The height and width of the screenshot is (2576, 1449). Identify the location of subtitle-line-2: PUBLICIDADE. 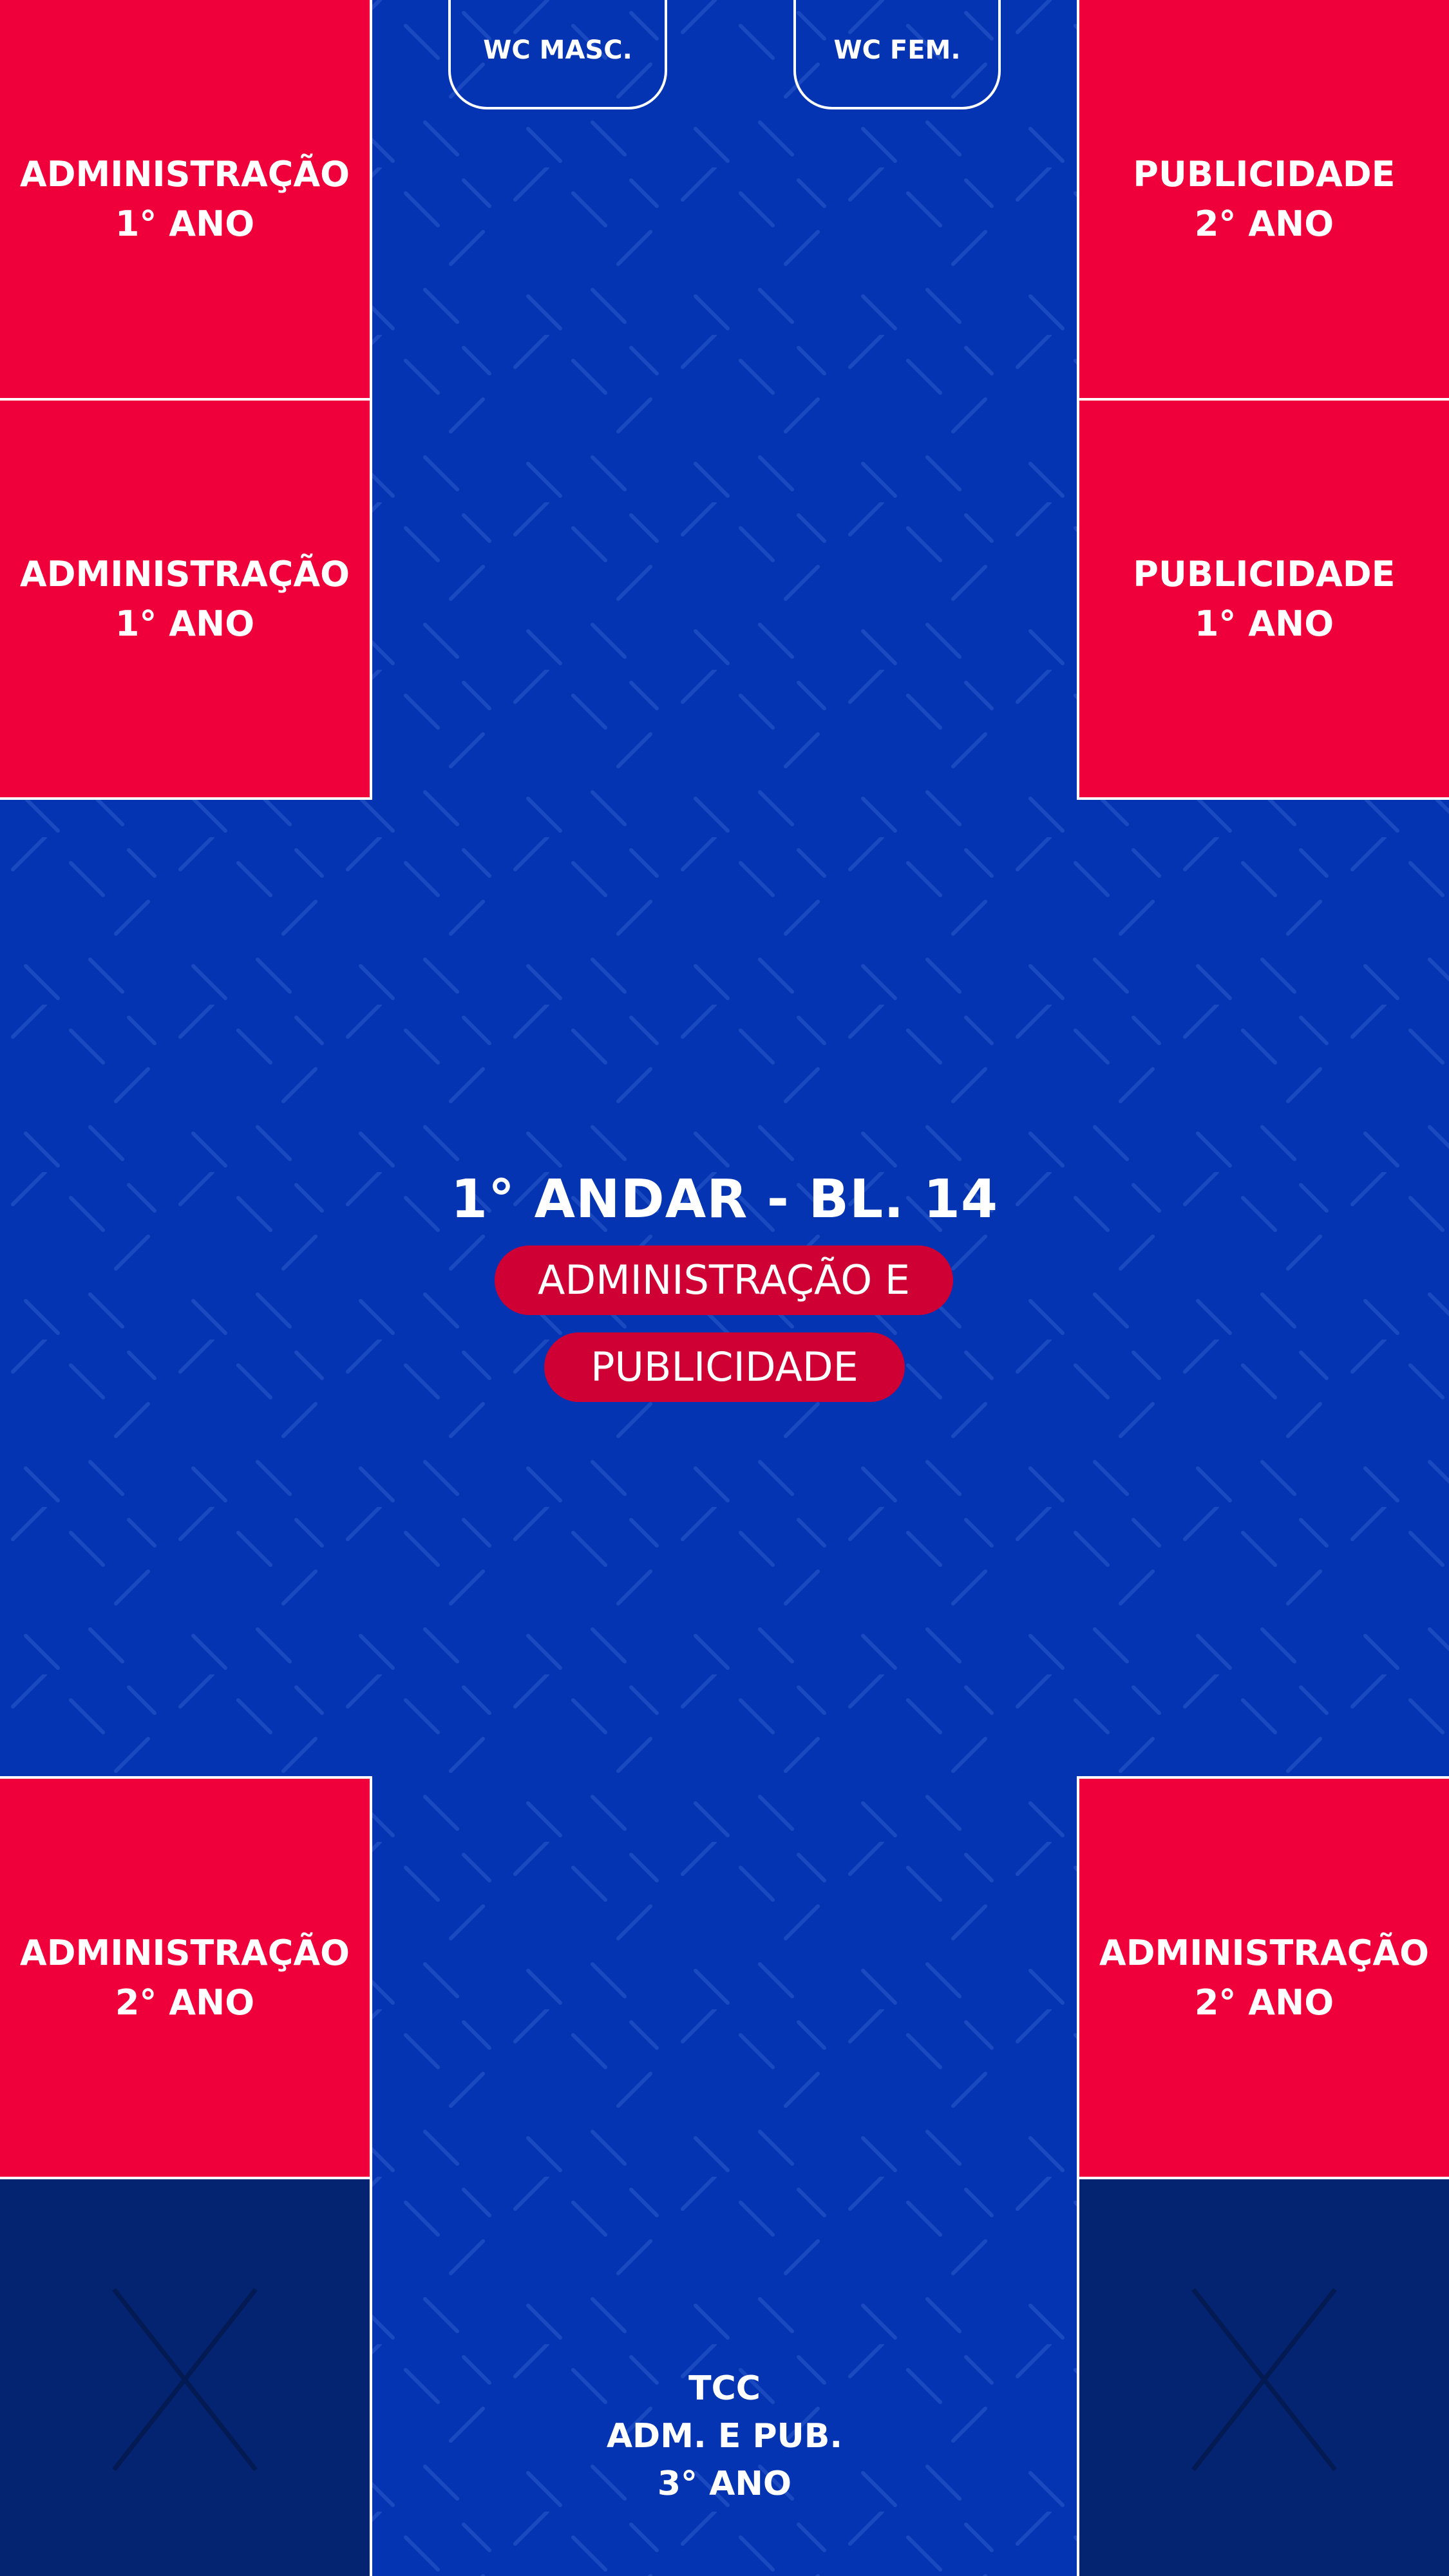
(724, 1366).